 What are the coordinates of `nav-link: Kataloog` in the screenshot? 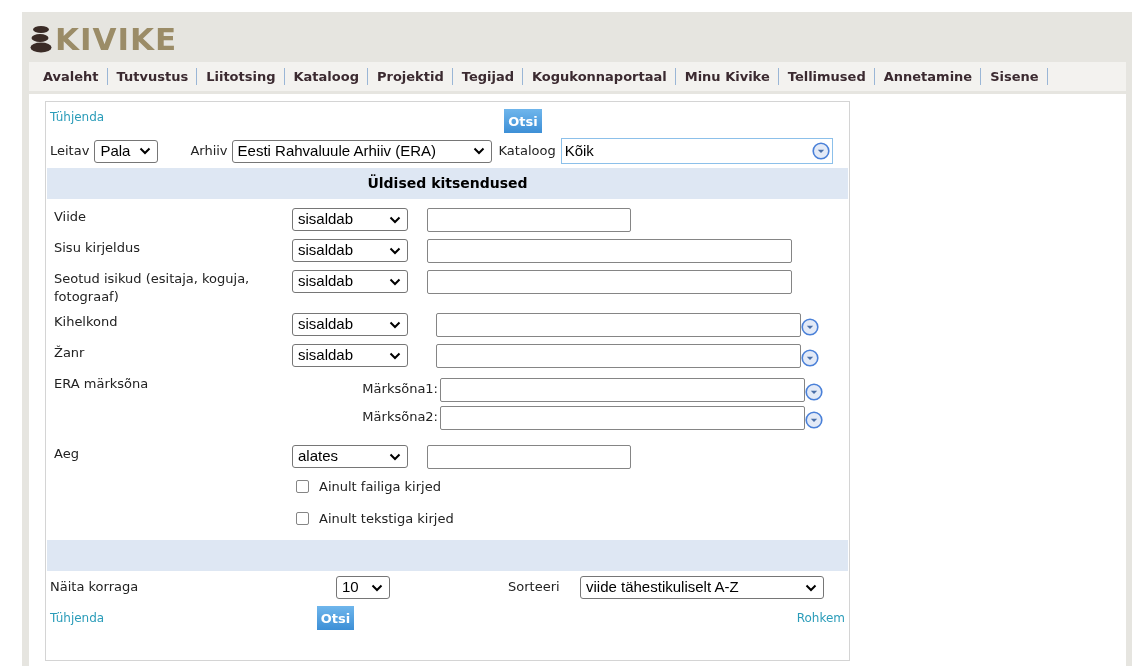 It's located at (330, 76).